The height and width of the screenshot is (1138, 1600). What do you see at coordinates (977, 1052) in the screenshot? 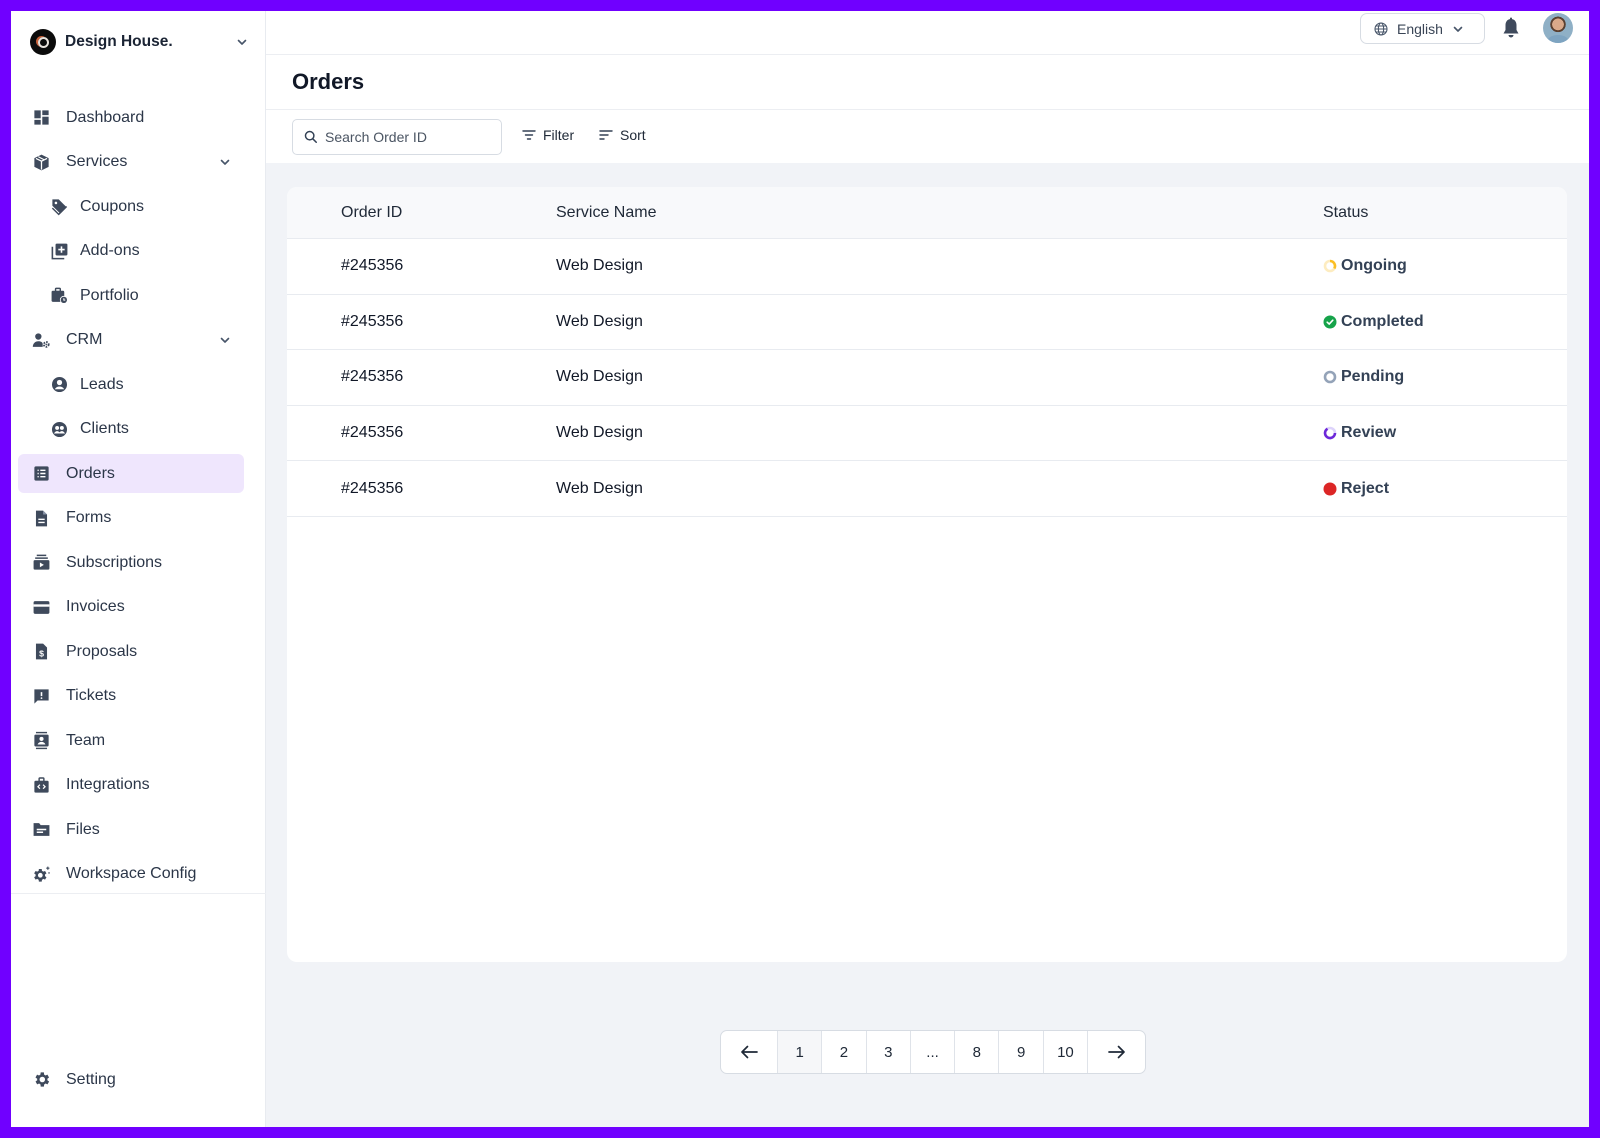
I see `page-button-8: 8` at bounding box center [977, 1052].